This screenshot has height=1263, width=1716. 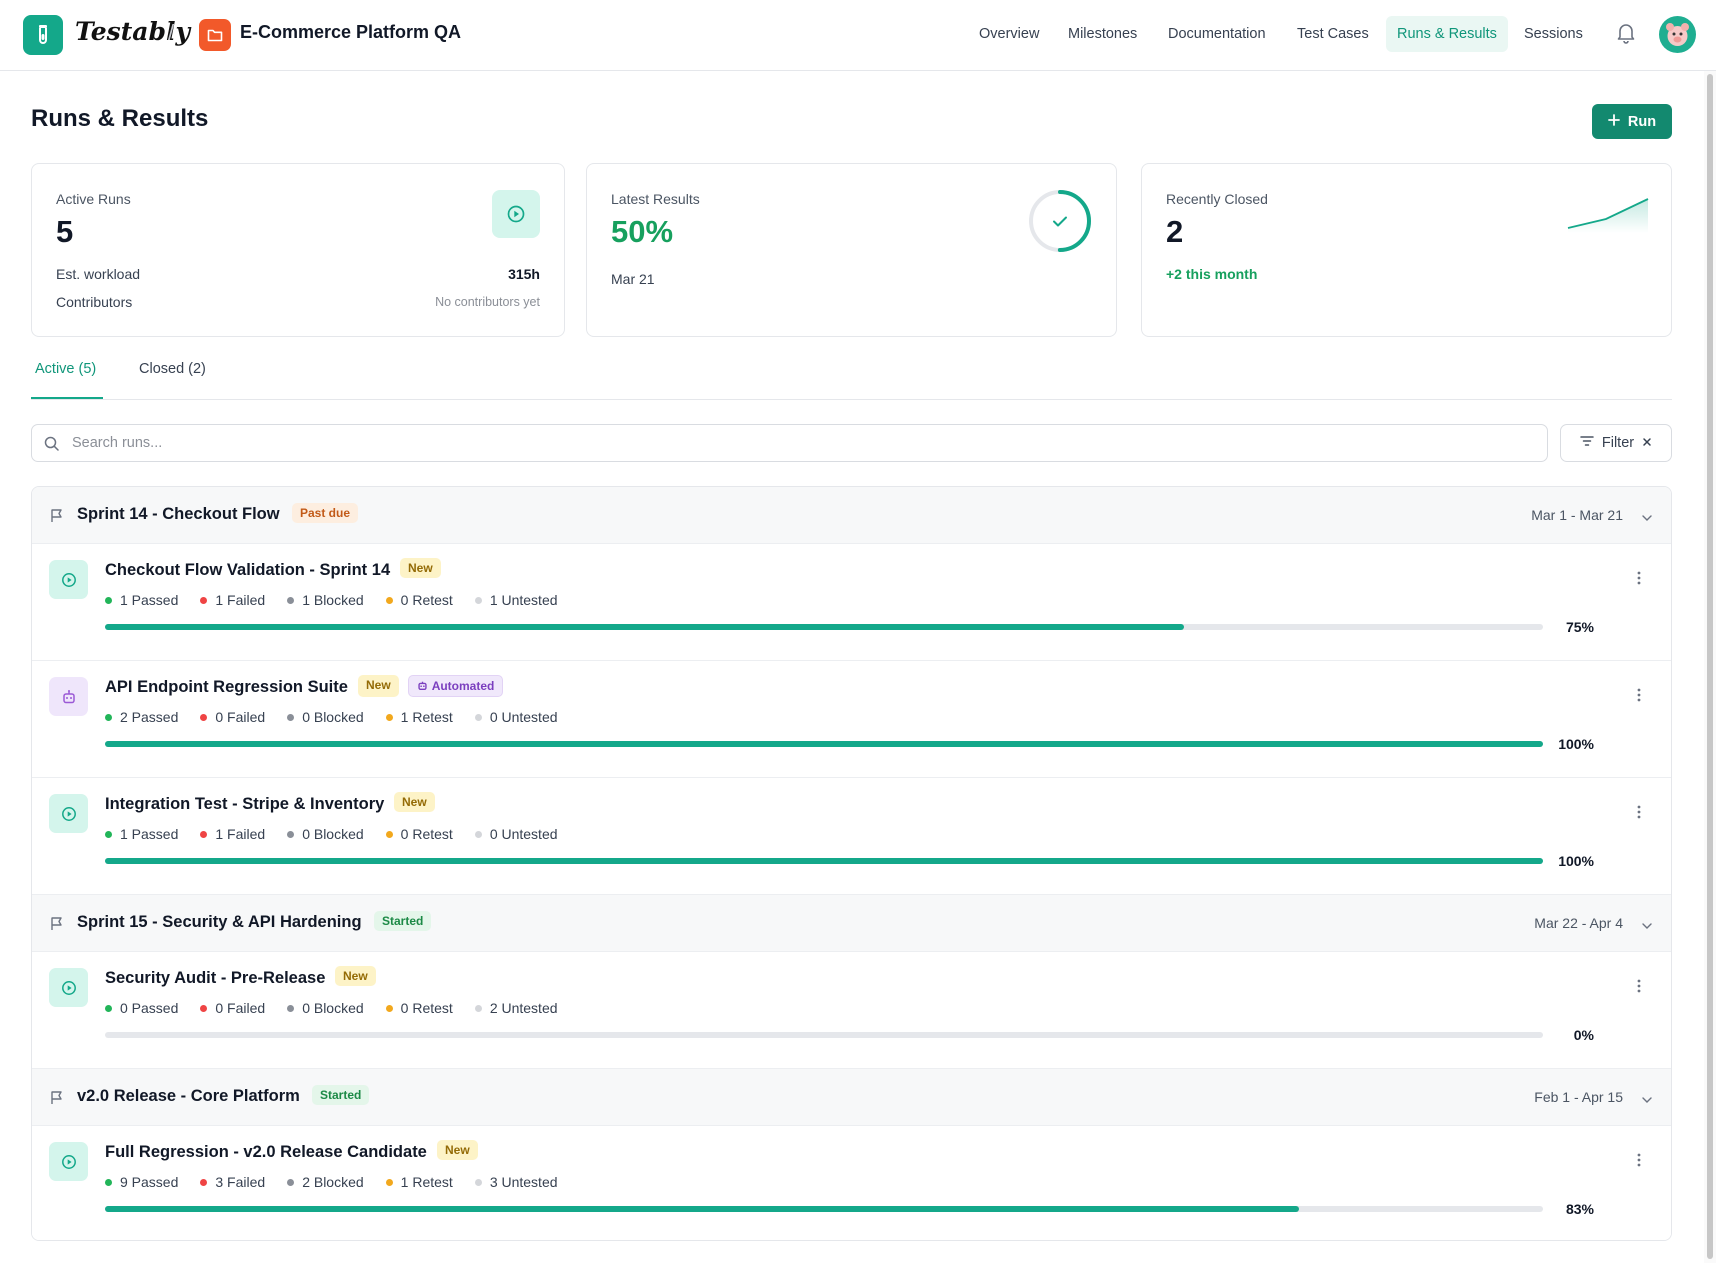 What do you see at coordinates (172, 369) in the screenshot?
I see `tab-closed: Closed (2)` at bounding box center [172, 369].